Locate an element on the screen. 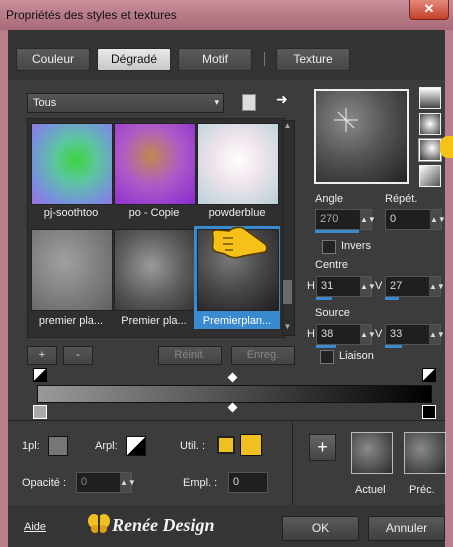 The image size is (453, 547). angle-input: 270 ▲▼ is located at coordinates (345, 219).